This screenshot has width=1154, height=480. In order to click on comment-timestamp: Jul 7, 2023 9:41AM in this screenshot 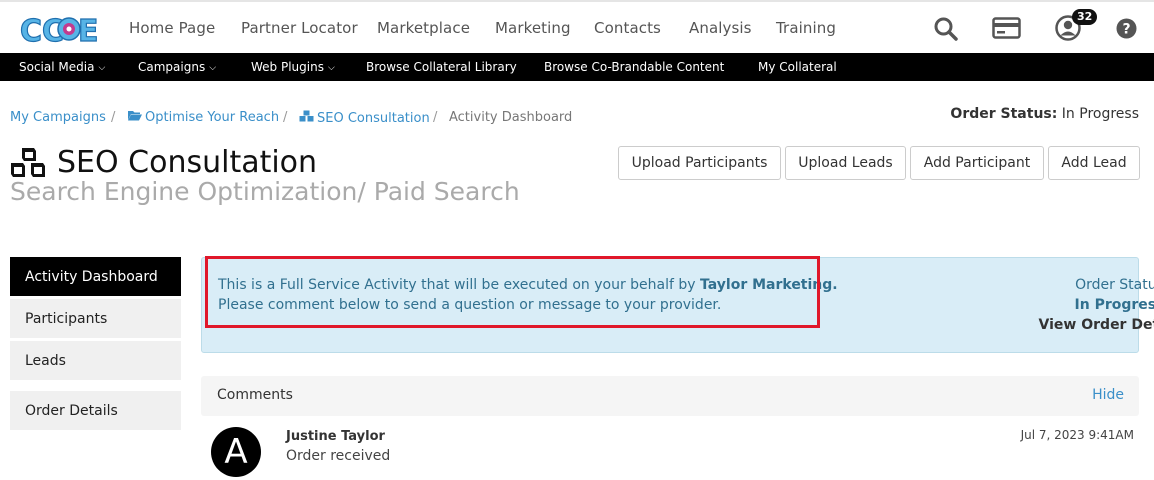, I will do `click(1077, 435)`.